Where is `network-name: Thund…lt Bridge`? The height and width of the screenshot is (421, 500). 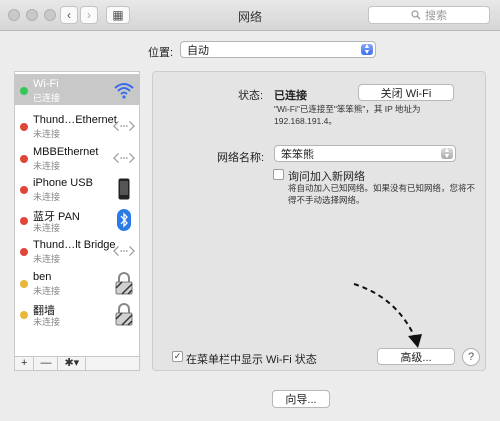
network-name: Thund…lt Bridge is located at coordinates (74, 245).